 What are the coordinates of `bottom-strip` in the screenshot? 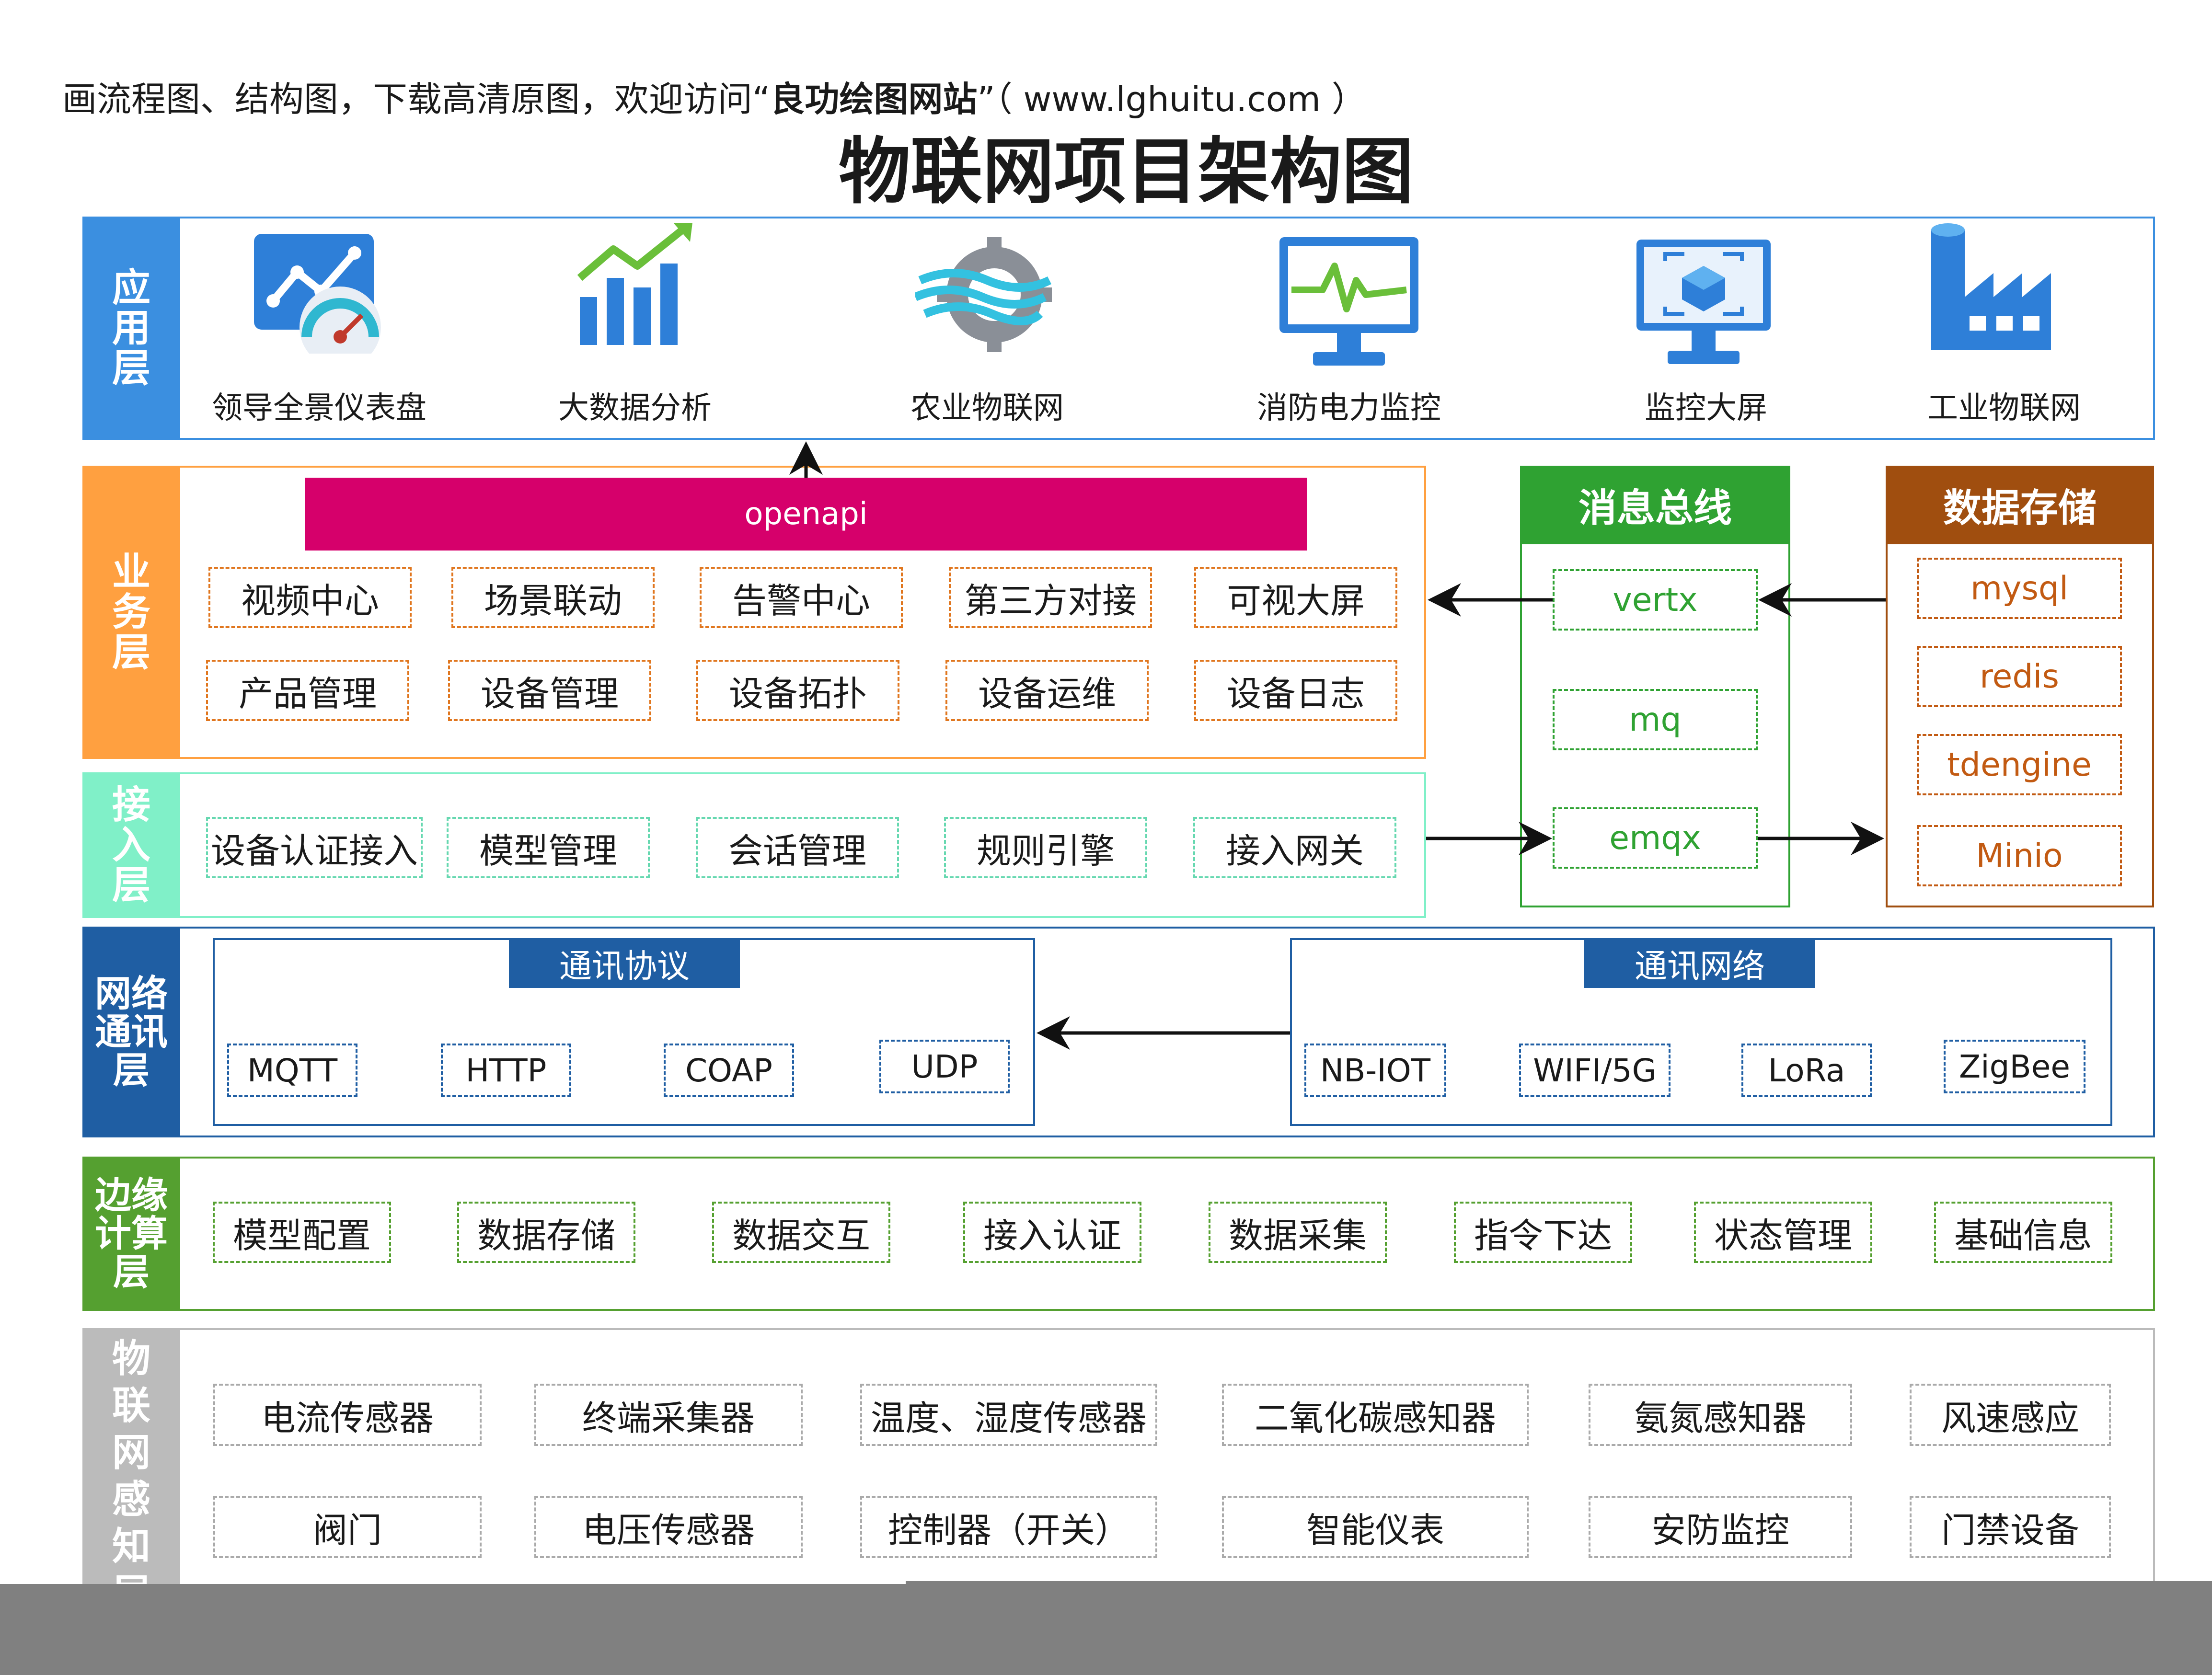 It's located at (453, 1629).